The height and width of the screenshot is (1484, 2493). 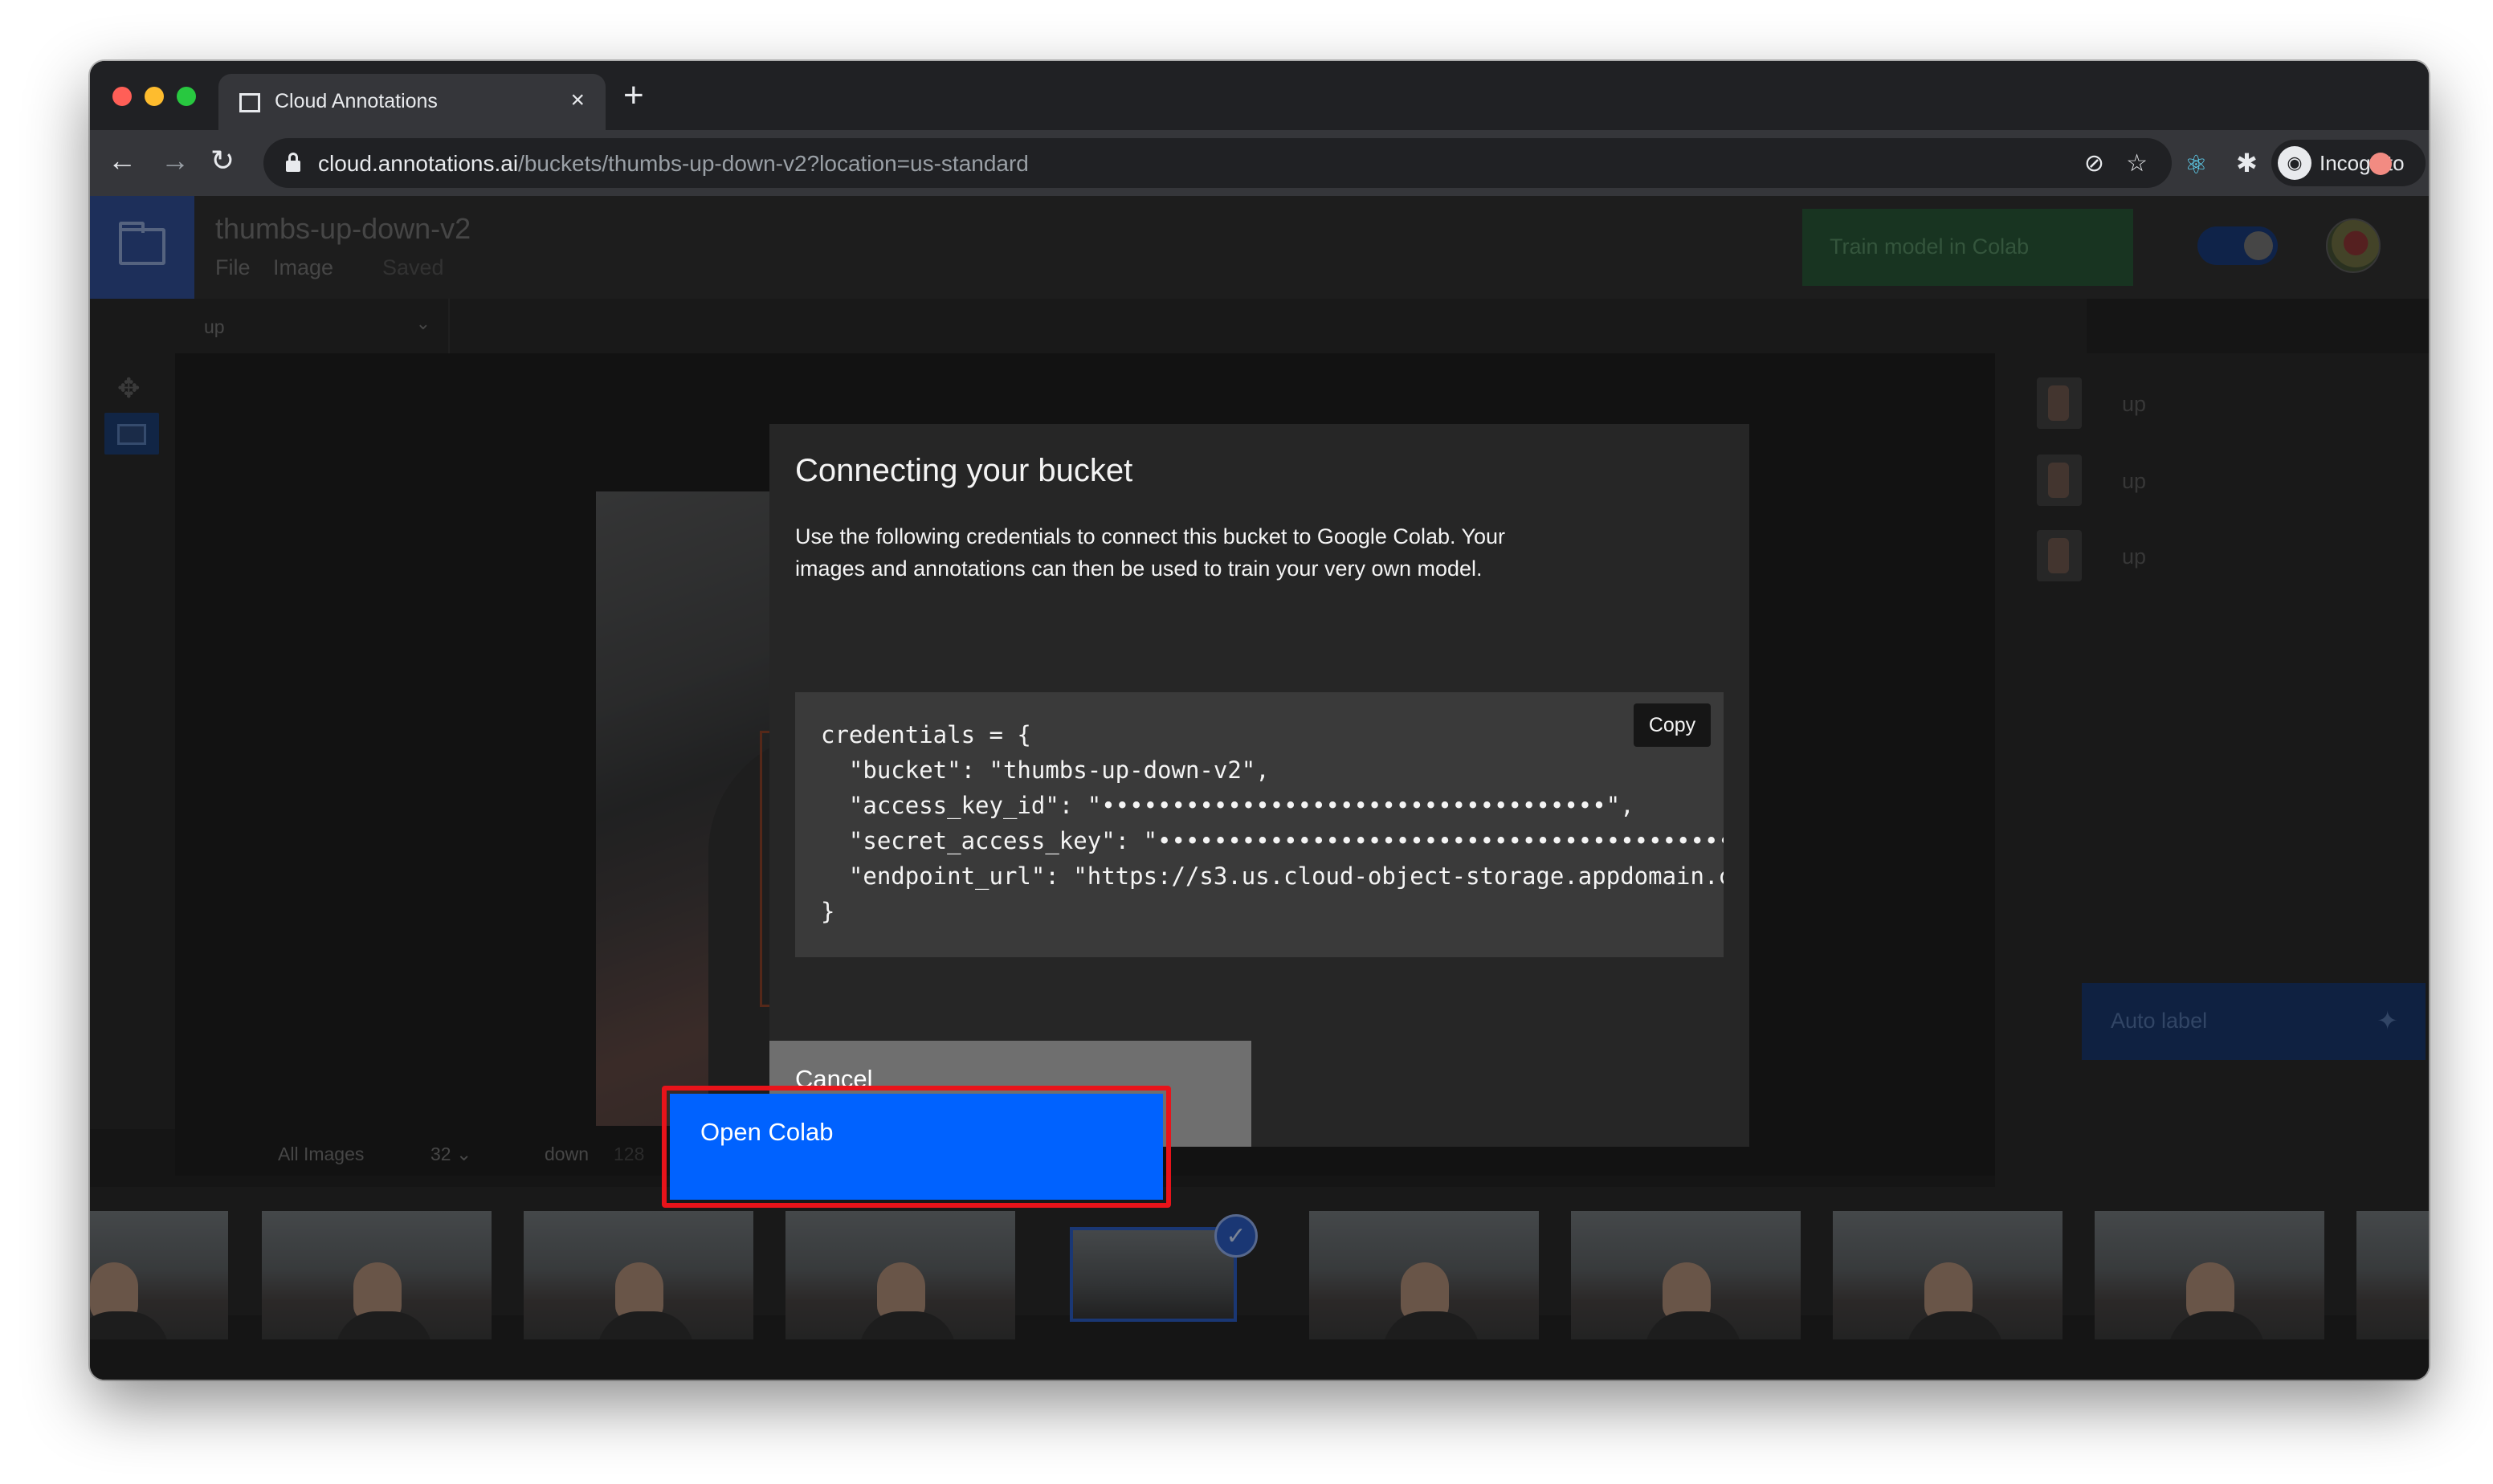 I want to click on incognito-icon: ◉, so click(x=2294, y=163).